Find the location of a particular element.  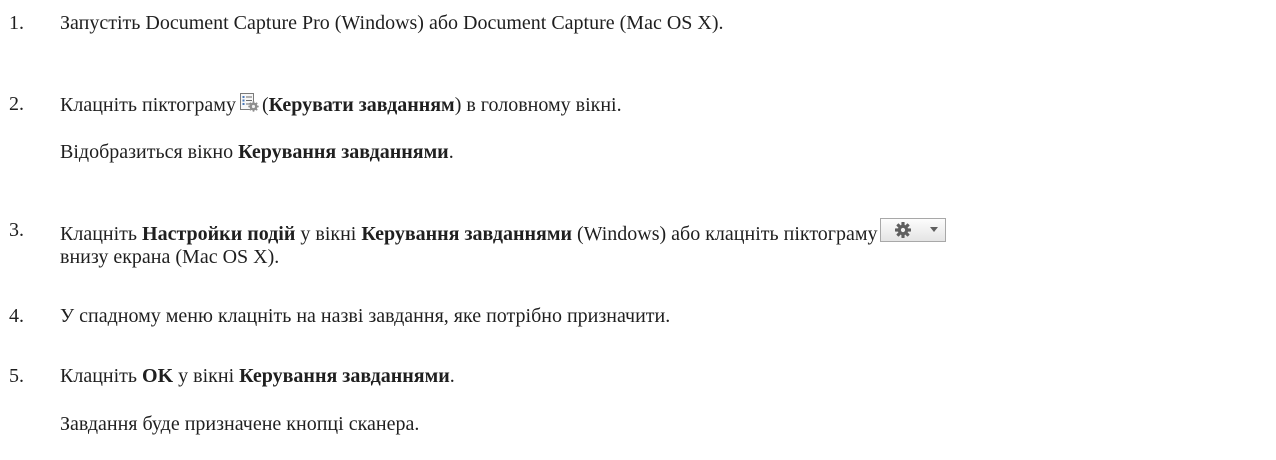

step-number: 1. is located at coordinates (16, 23).